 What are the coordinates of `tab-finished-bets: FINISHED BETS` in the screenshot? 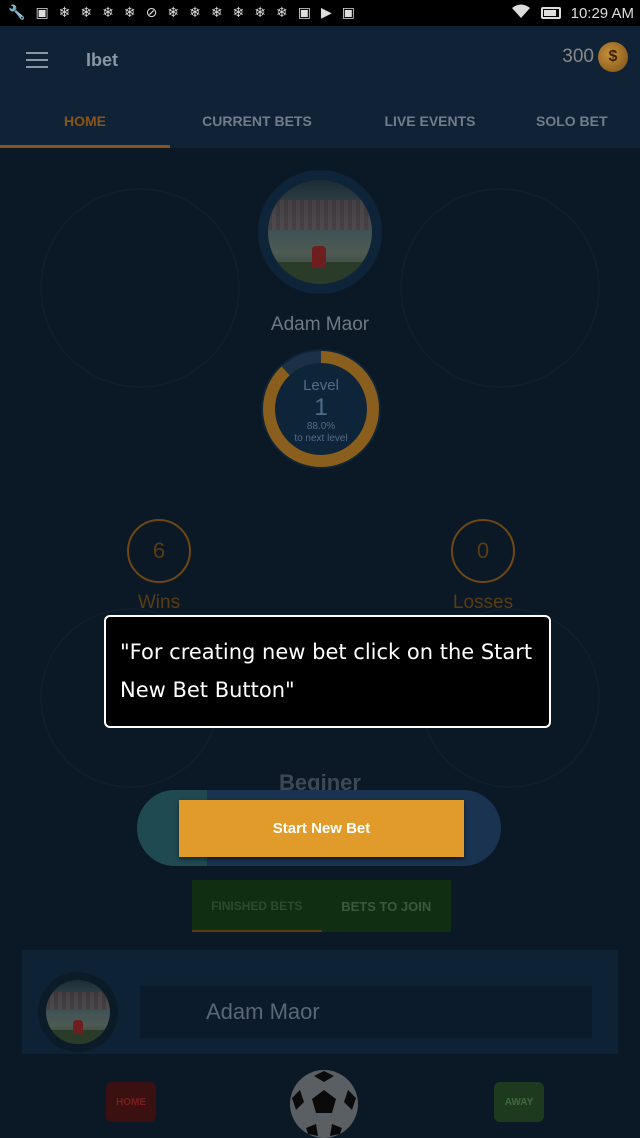 It's located at (257, 906).